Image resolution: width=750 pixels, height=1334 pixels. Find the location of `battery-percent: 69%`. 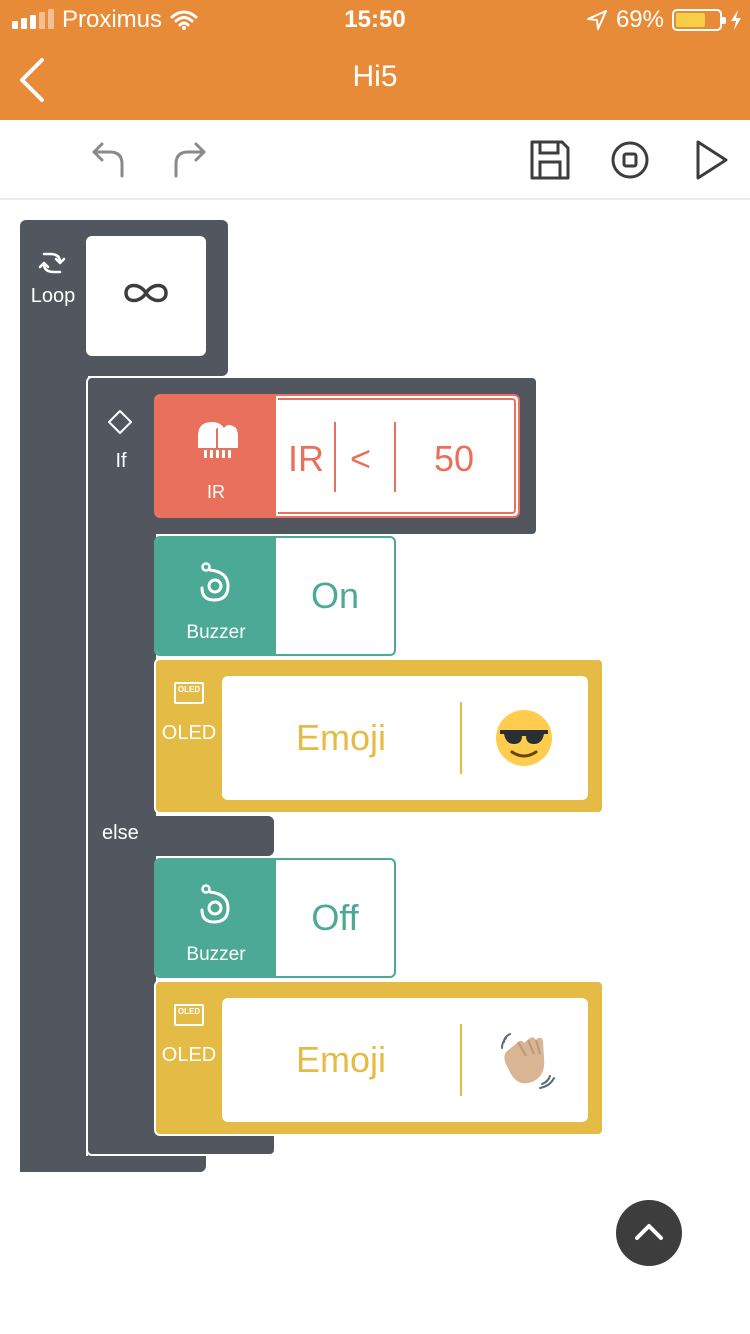

battery-percent: 69% is located at coordinates (639, 19).